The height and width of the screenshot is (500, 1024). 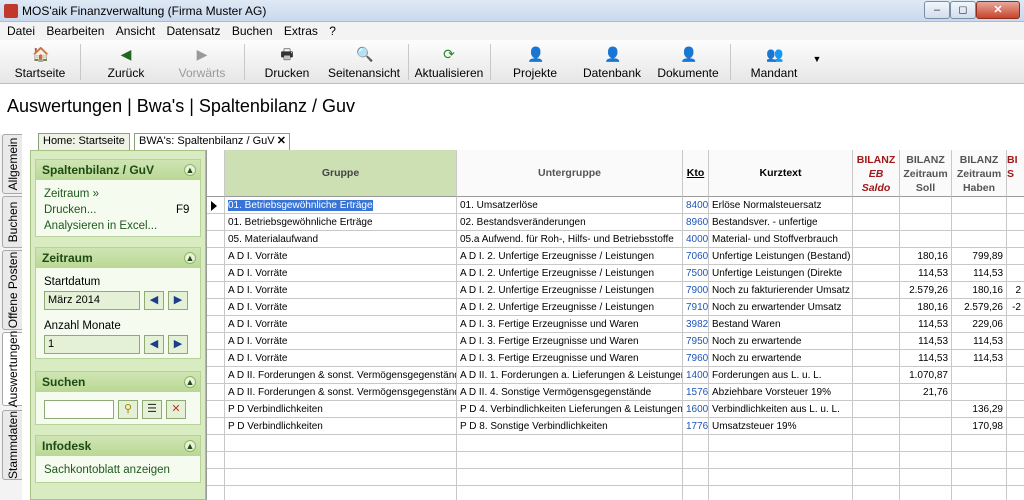 What do you see at coordinates (92, 344) in the screenshot?
I see `anzahl-monate-field: 1` at bounding box center [92, 344].